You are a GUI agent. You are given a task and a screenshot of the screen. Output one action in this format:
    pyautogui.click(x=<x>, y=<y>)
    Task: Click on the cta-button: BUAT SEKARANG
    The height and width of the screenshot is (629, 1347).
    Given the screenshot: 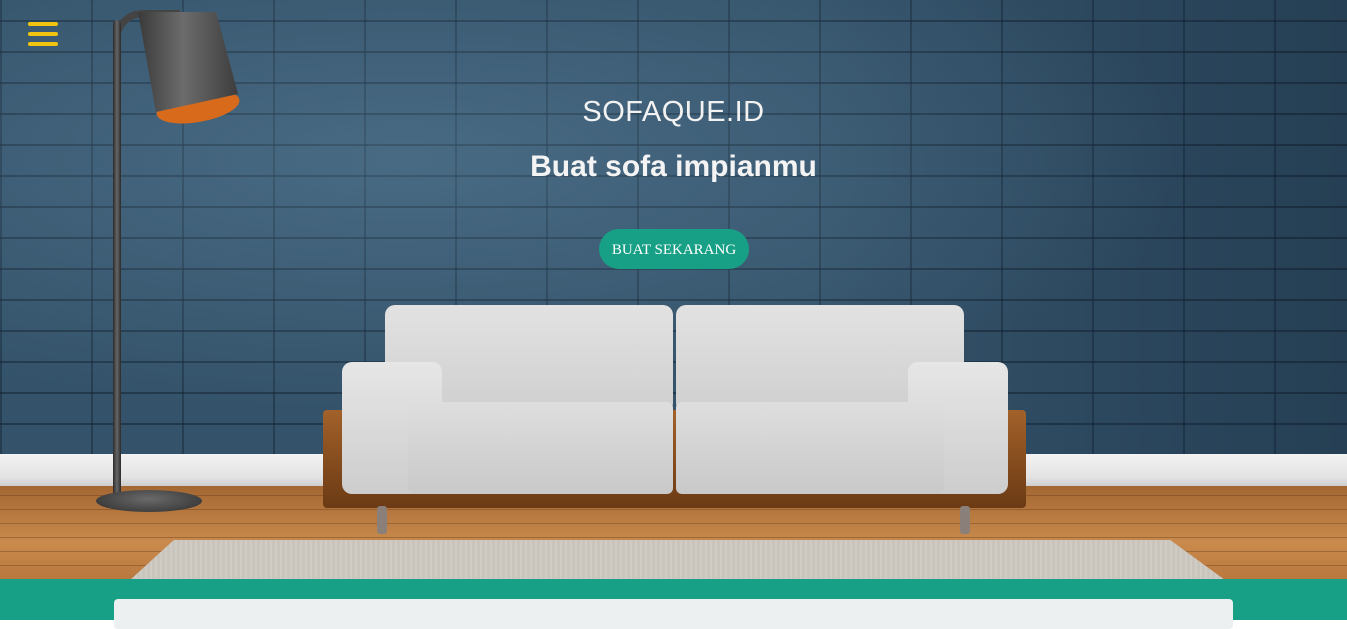 What is the action you would take?
    pyautogui.click(x=674, y=249)
    